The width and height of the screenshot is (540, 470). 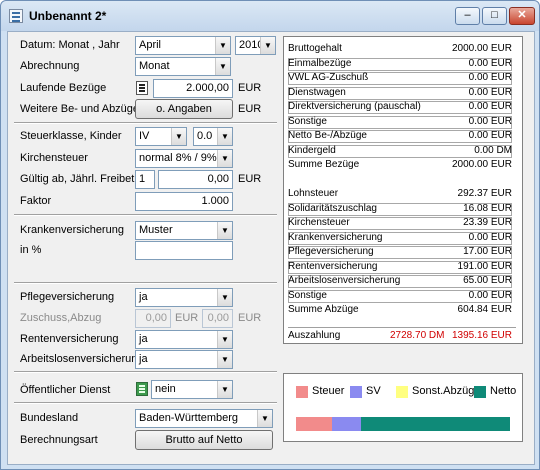 I want to click on deduction-value: 17.00 EUR, so click(x=487, y=251).